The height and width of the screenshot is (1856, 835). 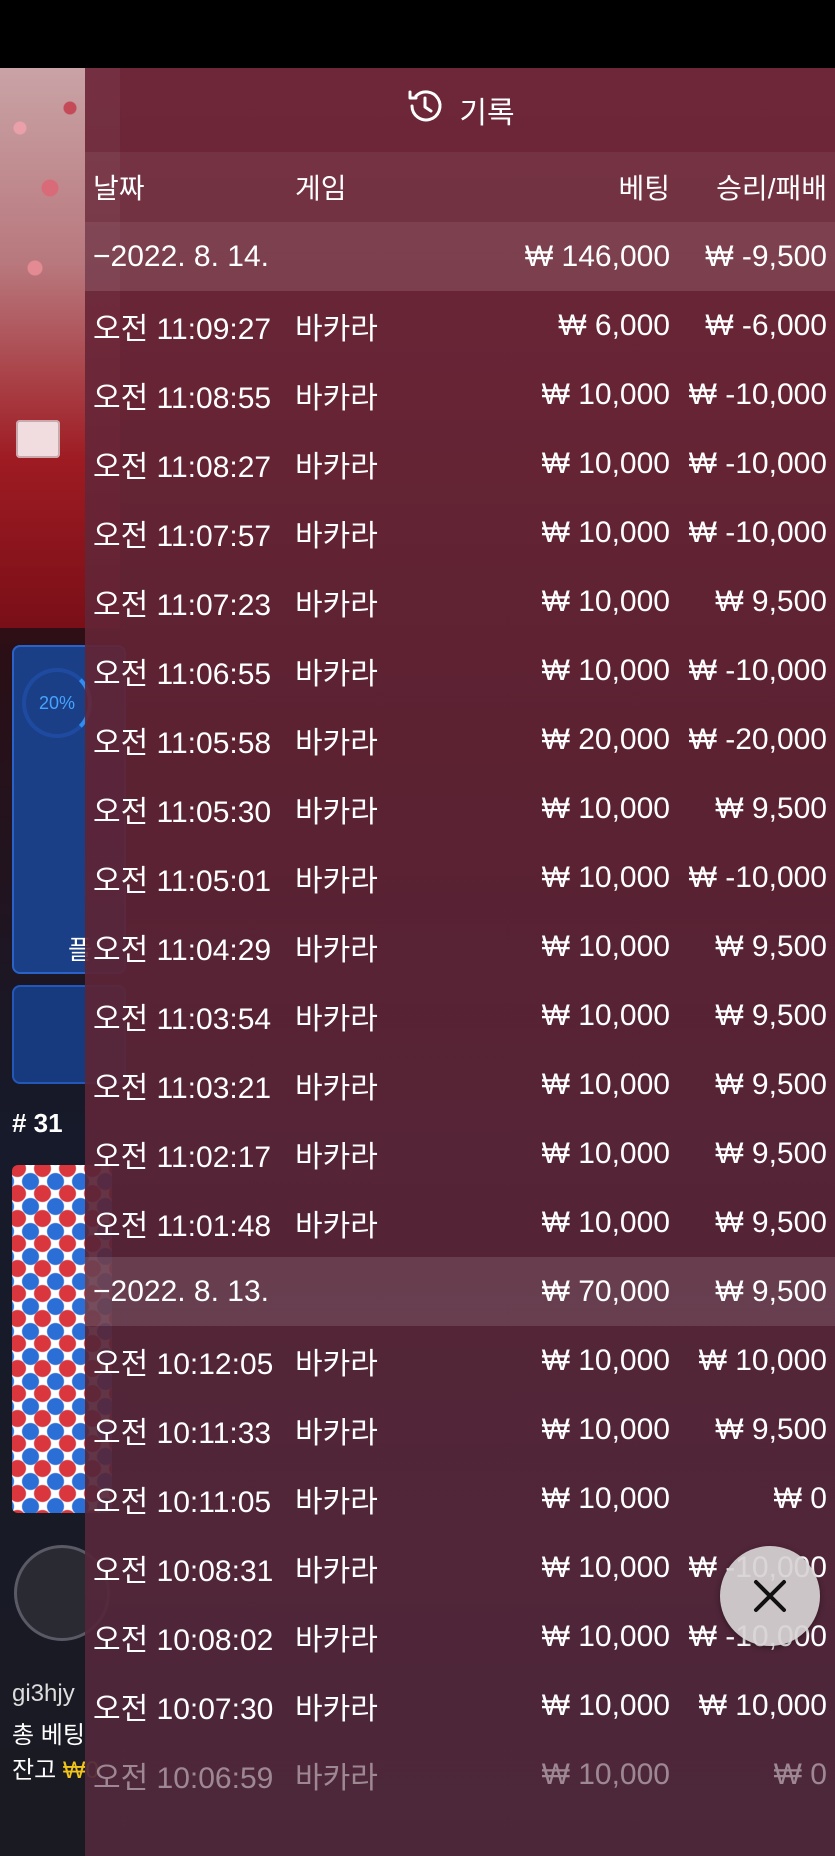 What do you see at coordinates (182, 674) in the screenshot?
I see `row-time: 오전 11:06:55` at bounding box center [182, 674].